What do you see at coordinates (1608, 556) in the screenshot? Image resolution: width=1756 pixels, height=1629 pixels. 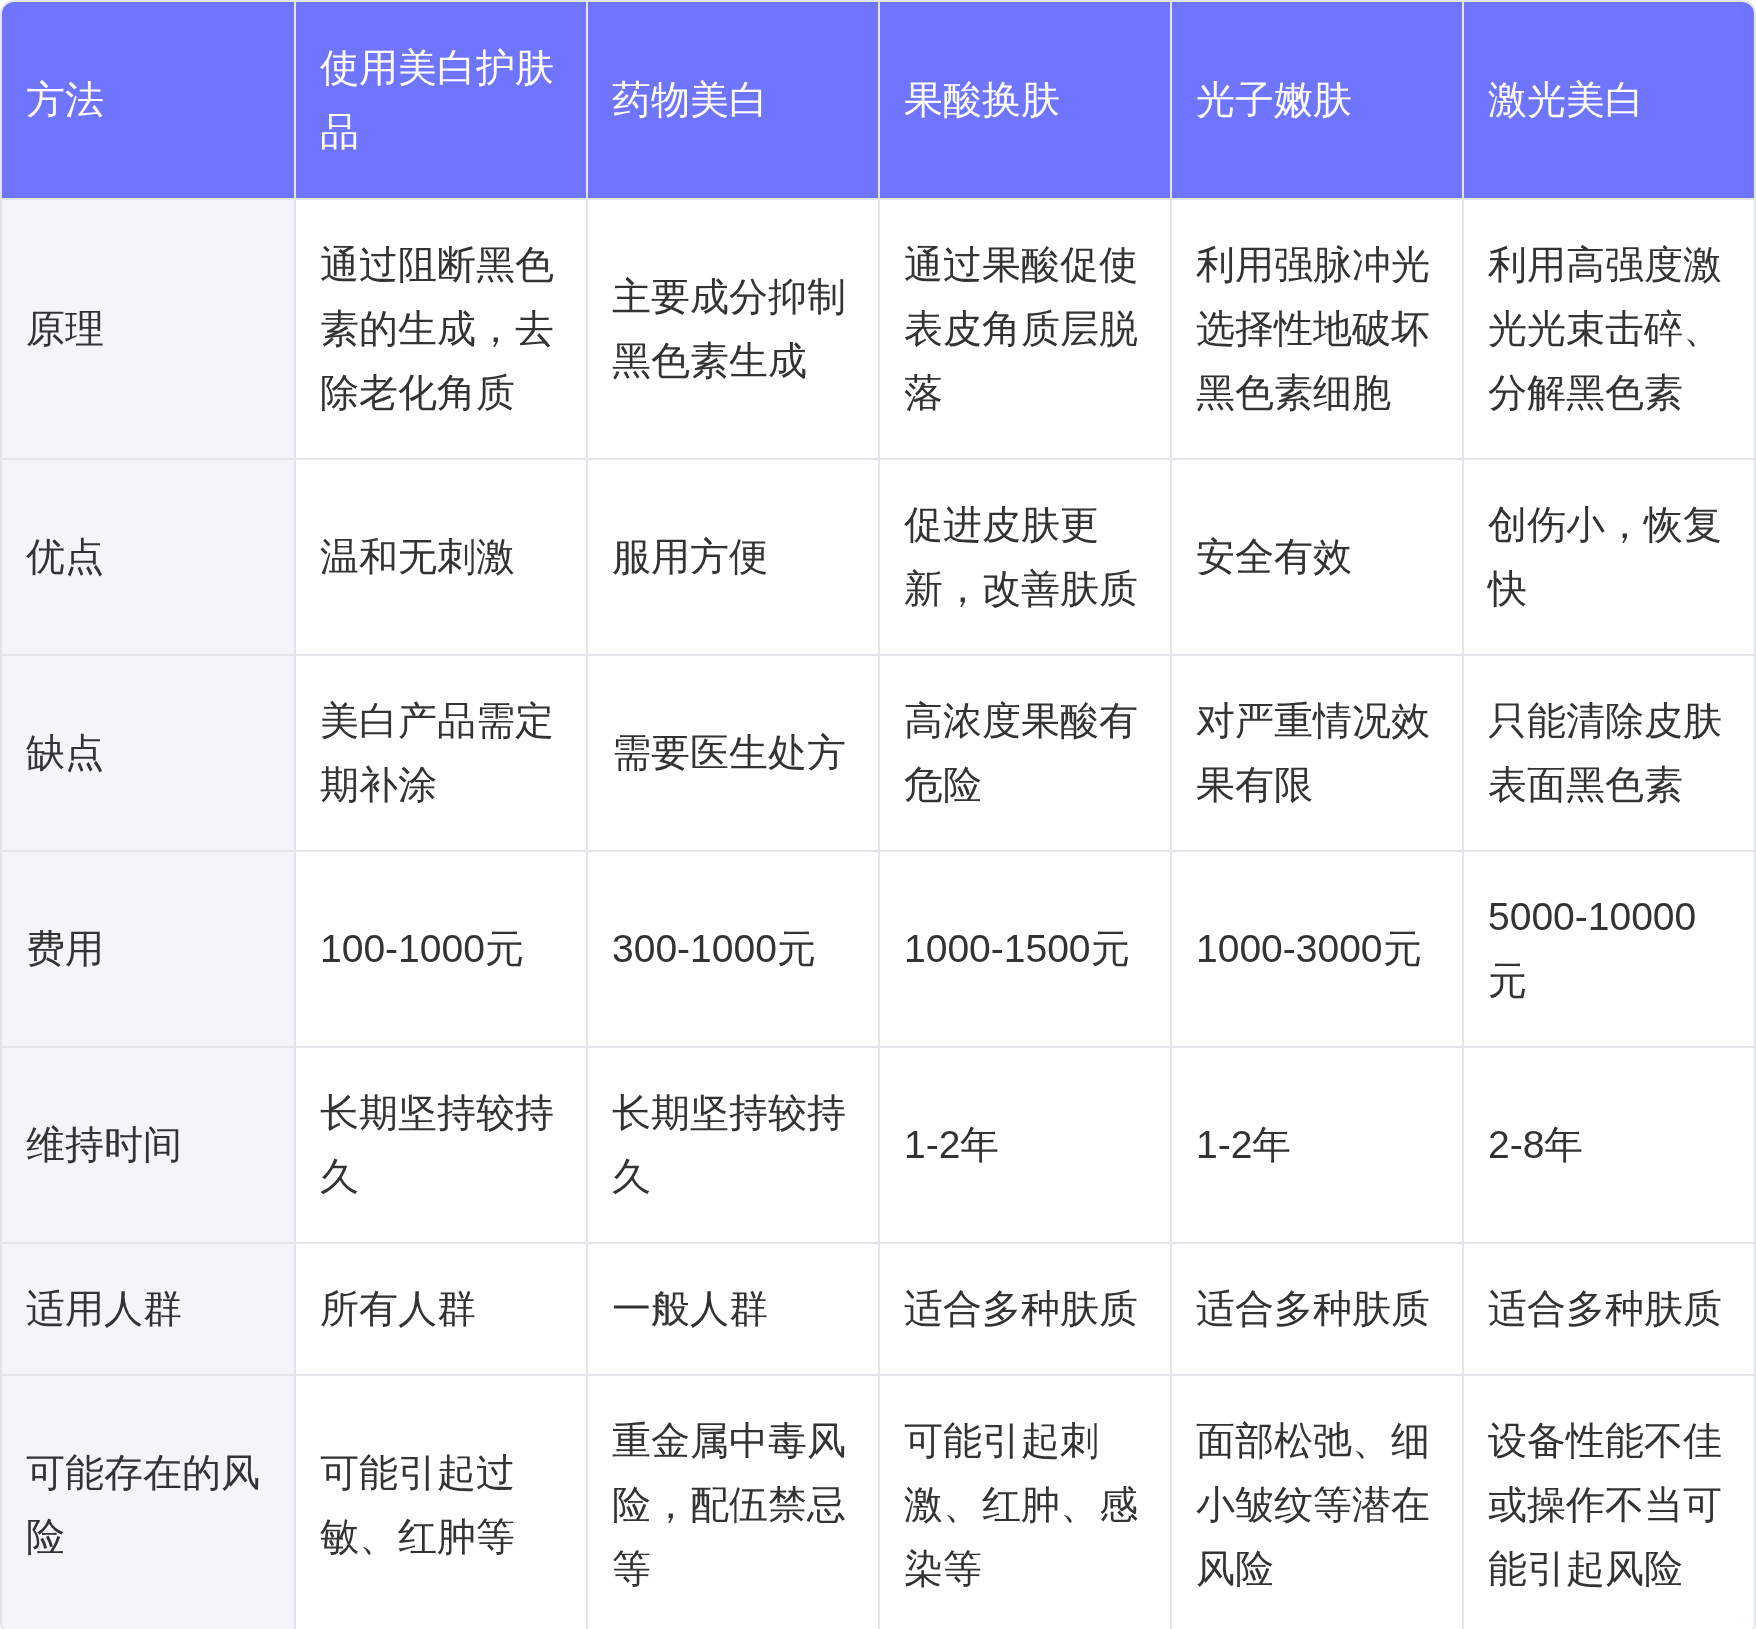 I see `table-cell: 创伤小，恢复快` at bounding box center [1608, 556].